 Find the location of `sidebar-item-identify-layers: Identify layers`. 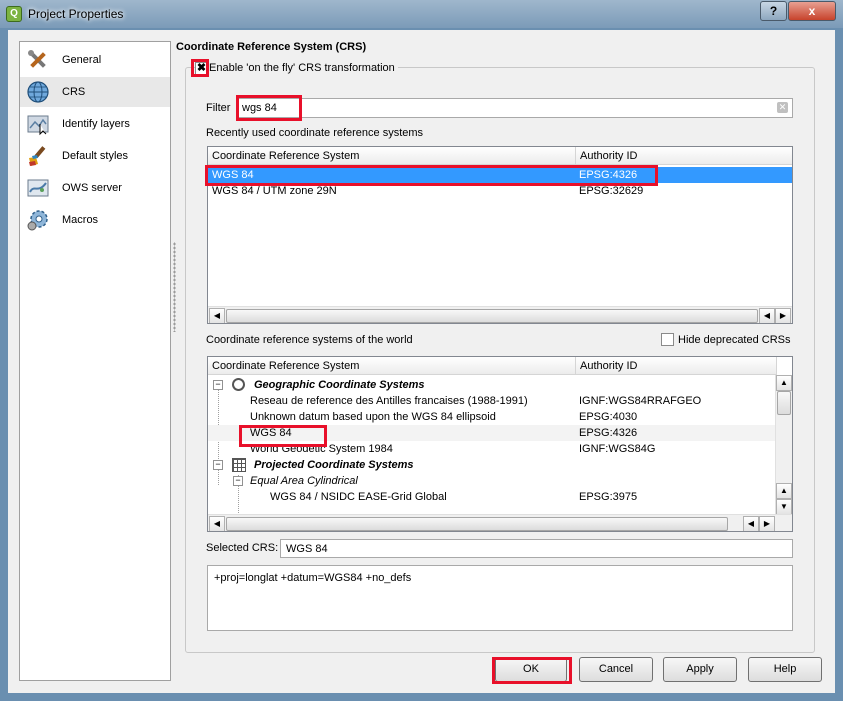

sidebar-item-identify-layers: Identify layers is located at coordinates (95, 124).